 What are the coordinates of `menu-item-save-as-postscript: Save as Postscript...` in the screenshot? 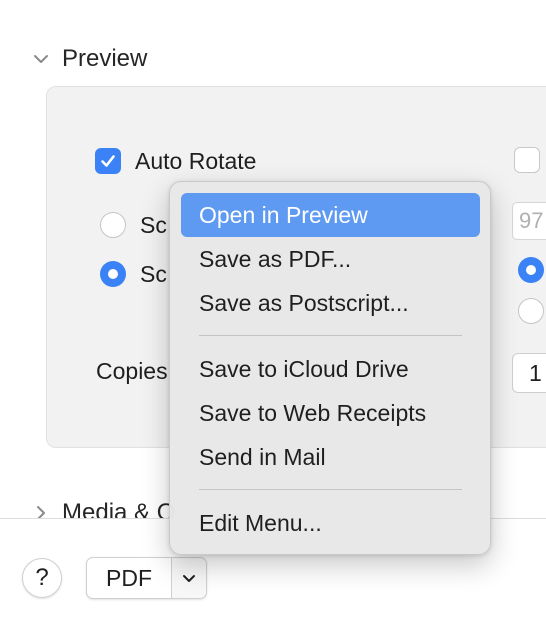 It's located at (330, 303).